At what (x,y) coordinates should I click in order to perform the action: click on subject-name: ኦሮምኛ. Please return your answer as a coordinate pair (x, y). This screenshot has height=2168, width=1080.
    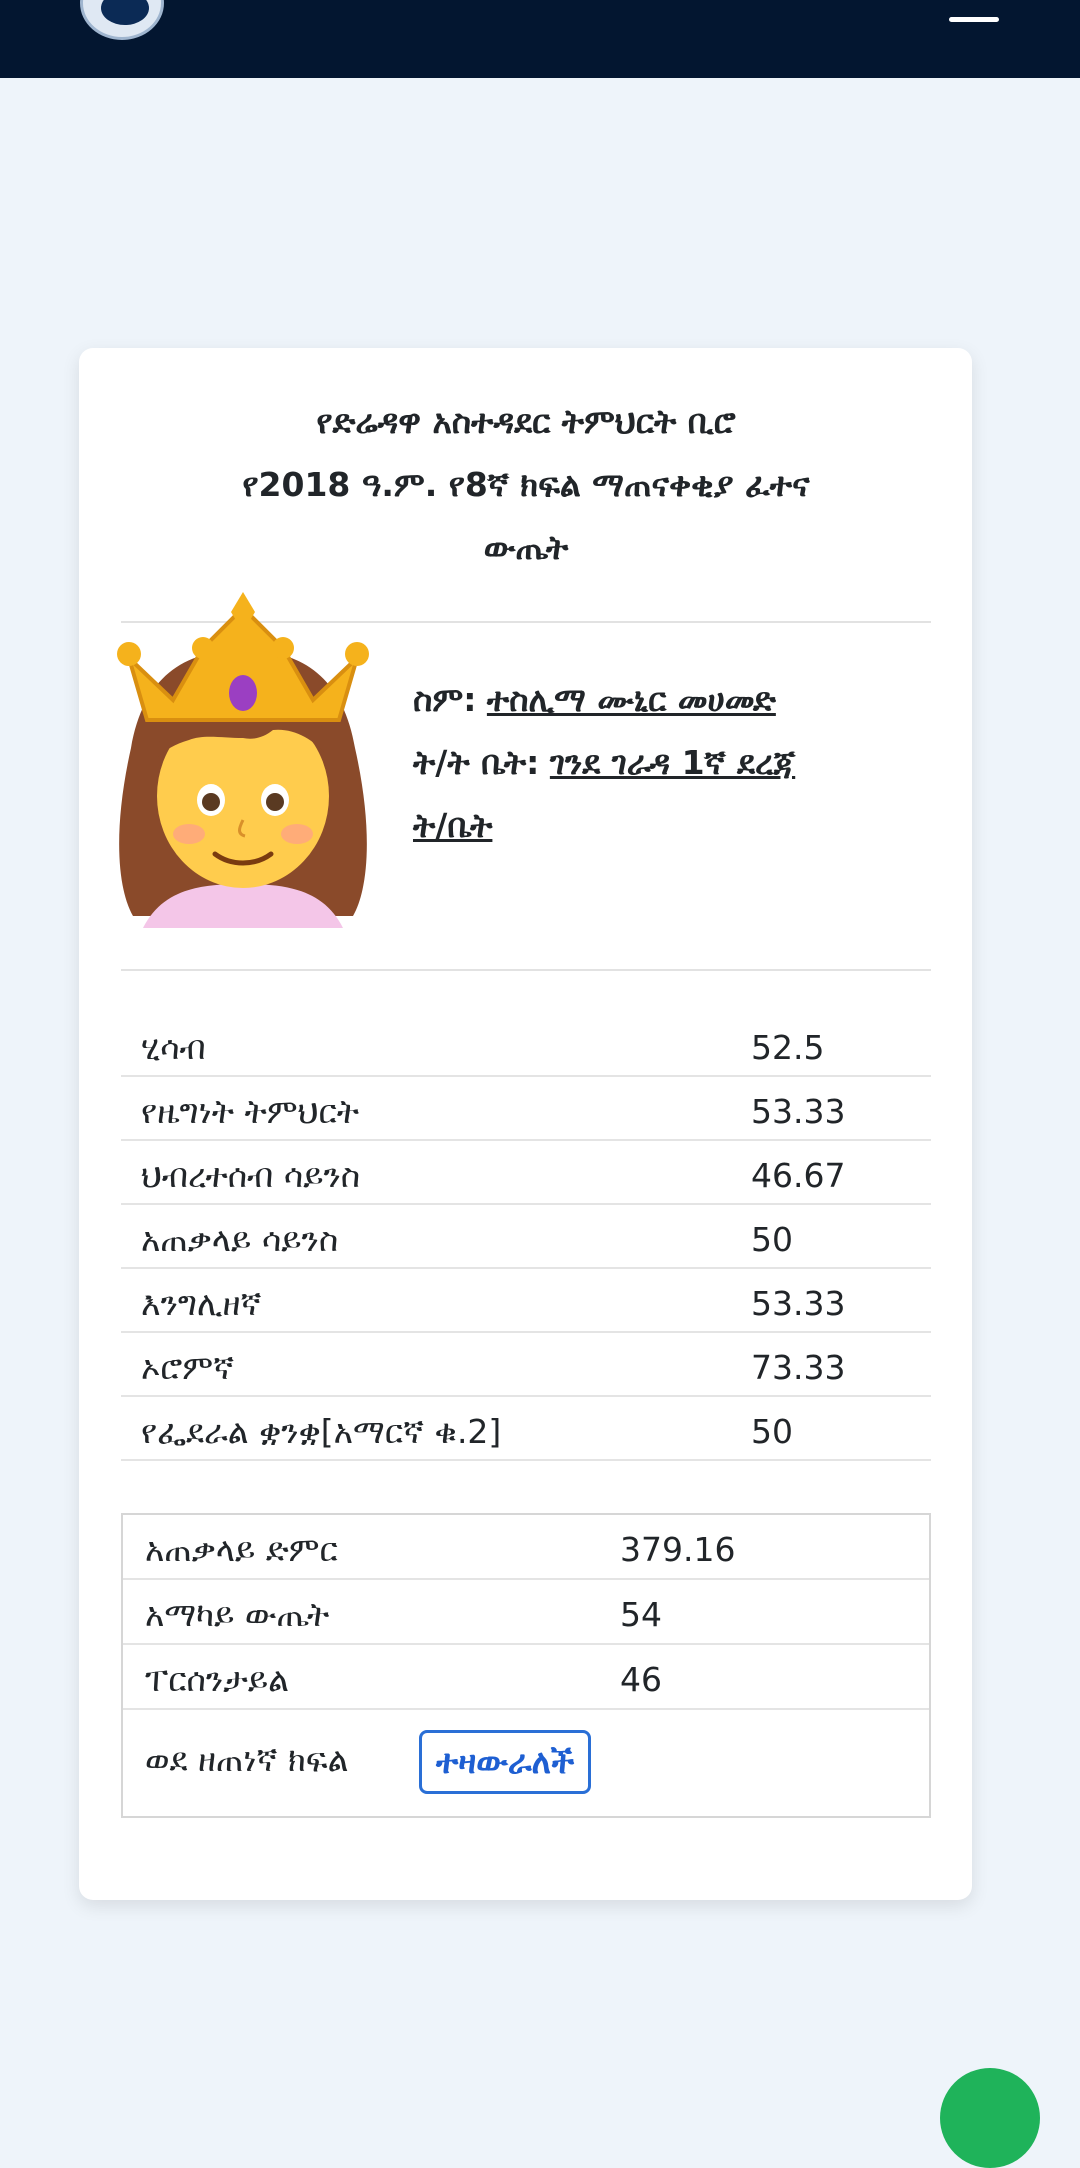
    Looking at the image, I should click on (188, 1367).